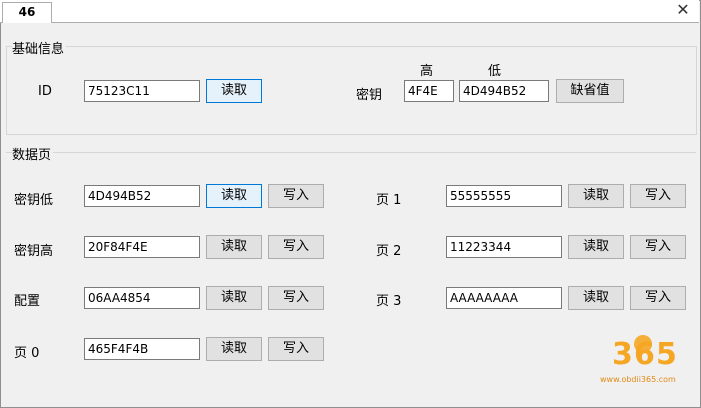  I want to click on page-input-page2: 11223344, so click(504, 247).